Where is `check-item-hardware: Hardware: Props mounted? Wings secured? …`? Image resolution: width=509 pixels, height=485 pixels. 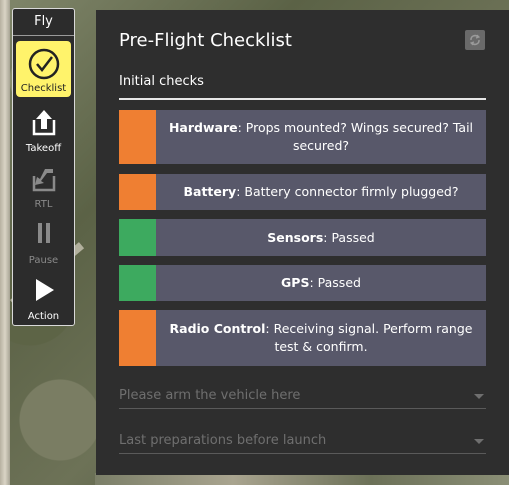
check-item-hardware: Hardware: Props mounted? Wings secured? … is located at coordinates (302, 137).